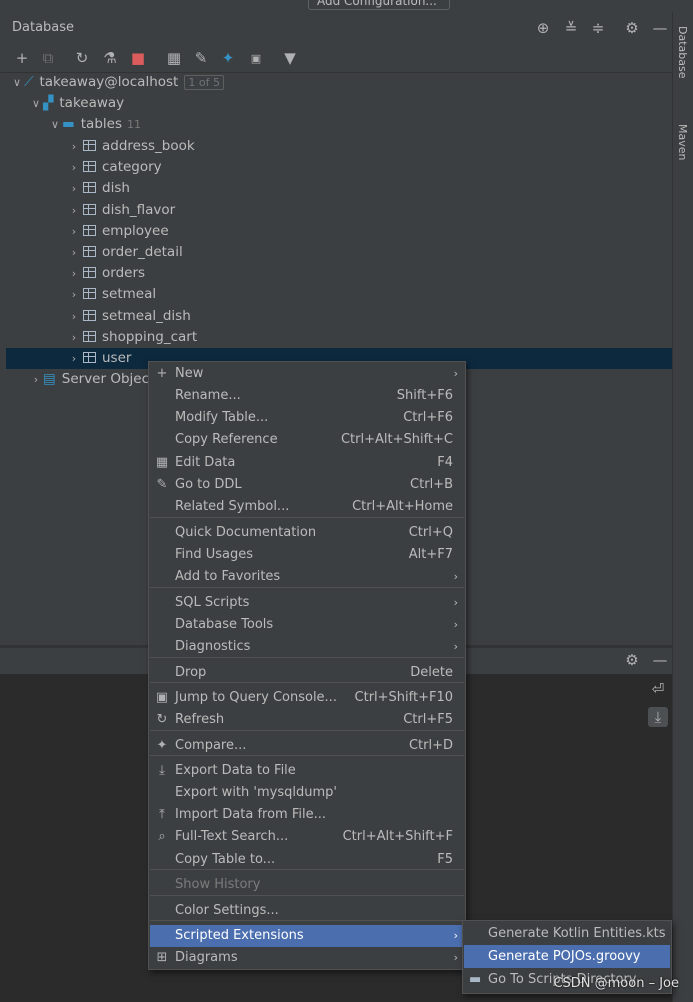 The image size is (693, 1002). I want to click on menu-item-related-symbol: Related Symbol... Ctrl+Alt+Home, so click(307, 507).